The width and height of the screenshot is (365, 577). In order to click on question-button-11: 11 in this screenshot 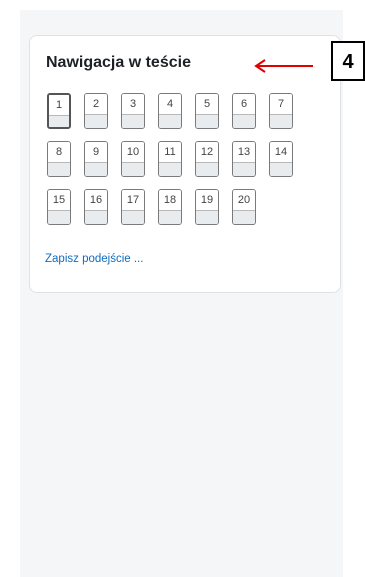, I will do `click(170, 159)`.